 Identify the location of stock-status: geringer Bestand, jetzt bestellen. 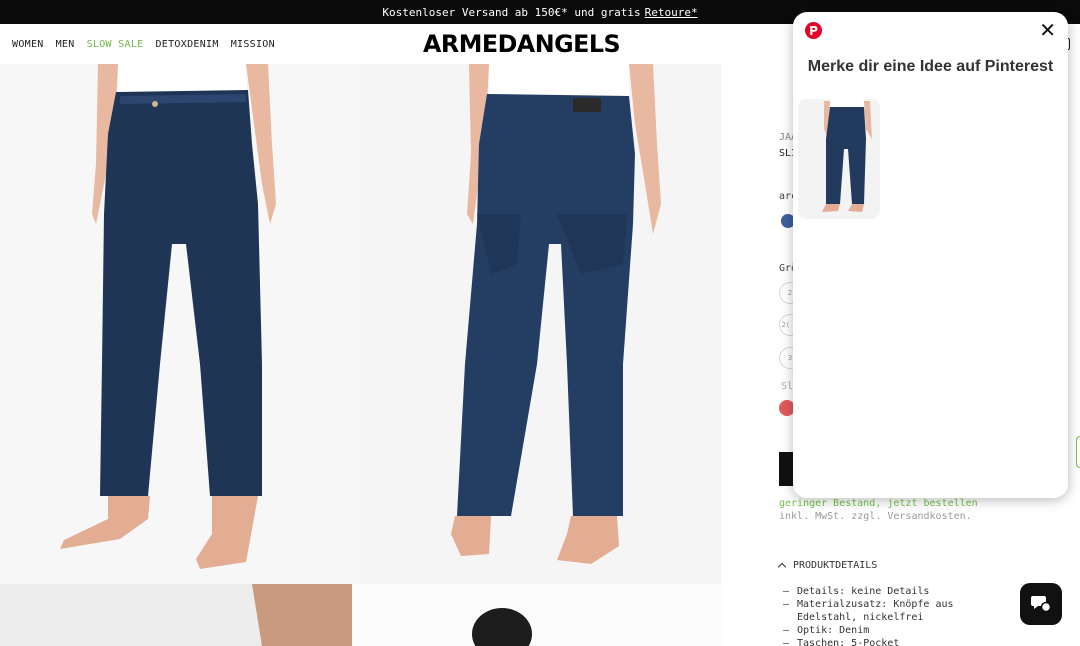
(878, 503).